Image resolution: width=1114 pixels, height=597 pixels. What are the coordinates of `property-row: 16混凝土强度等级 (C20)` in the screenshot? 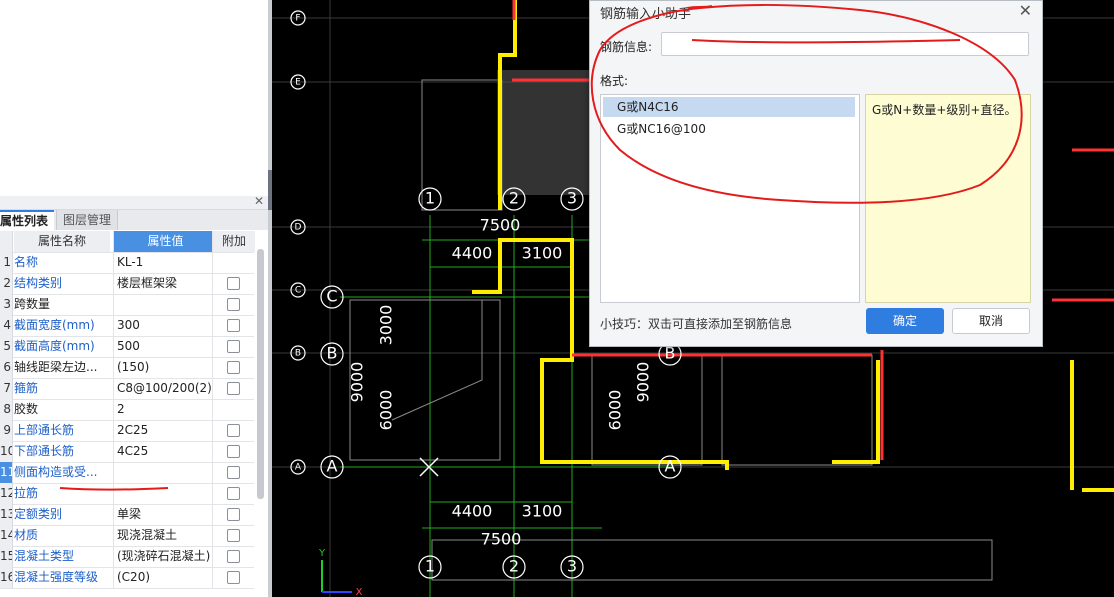 It's located at (127, 578).